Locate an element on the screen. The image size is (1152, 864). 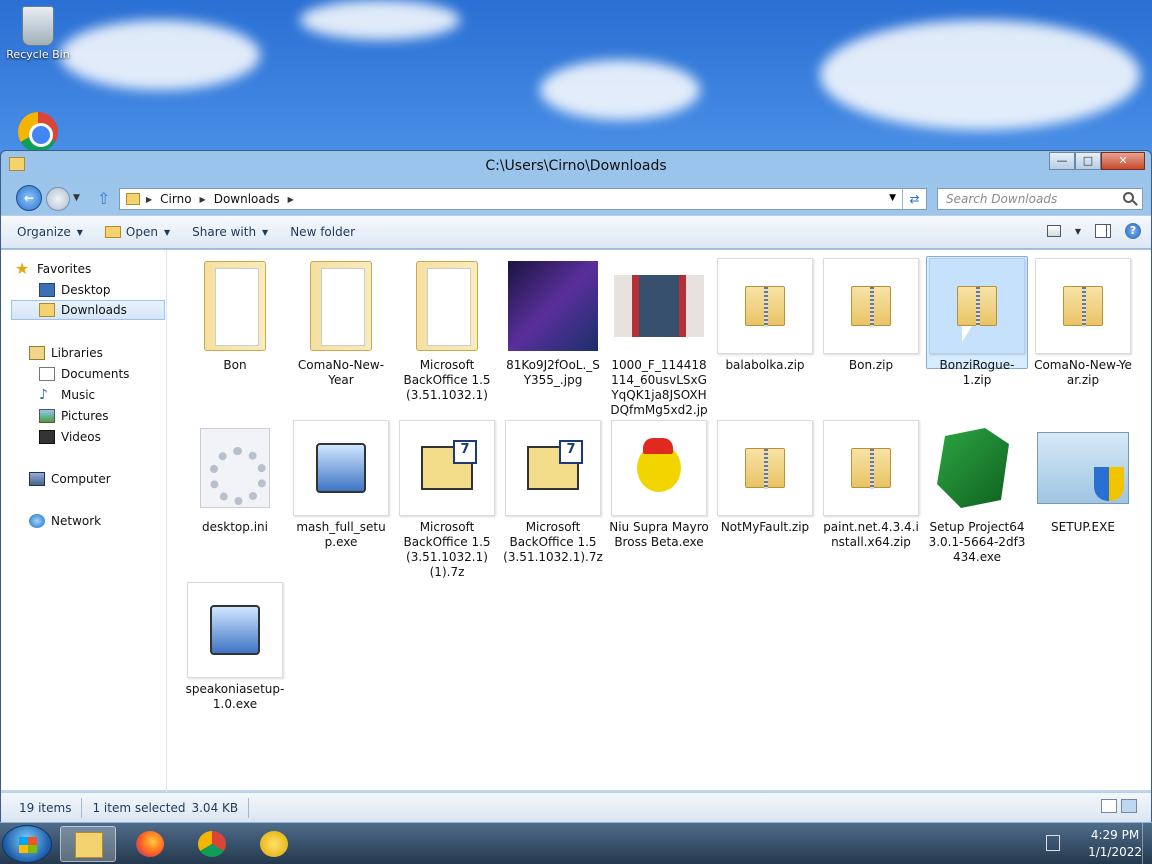
system-clock: 4:29 PM 1/1/2022 is located at coordinates (1115, 844).